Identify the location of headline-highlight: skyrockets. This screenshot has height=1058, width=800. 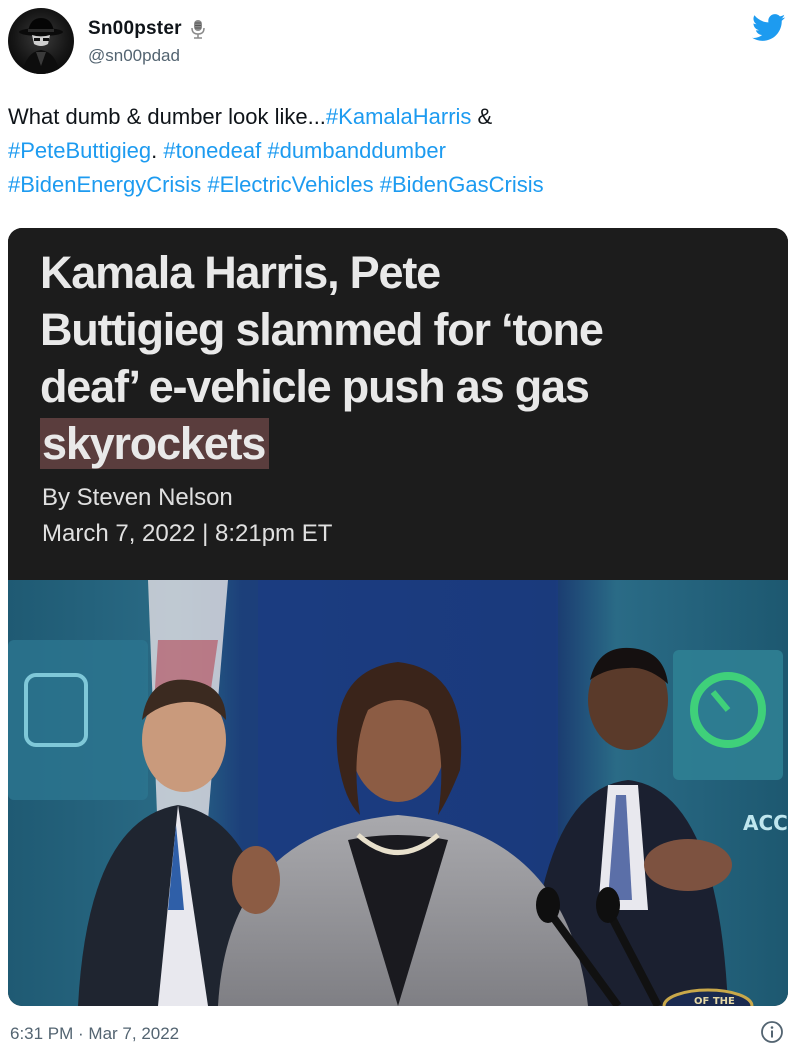
(155, 443).